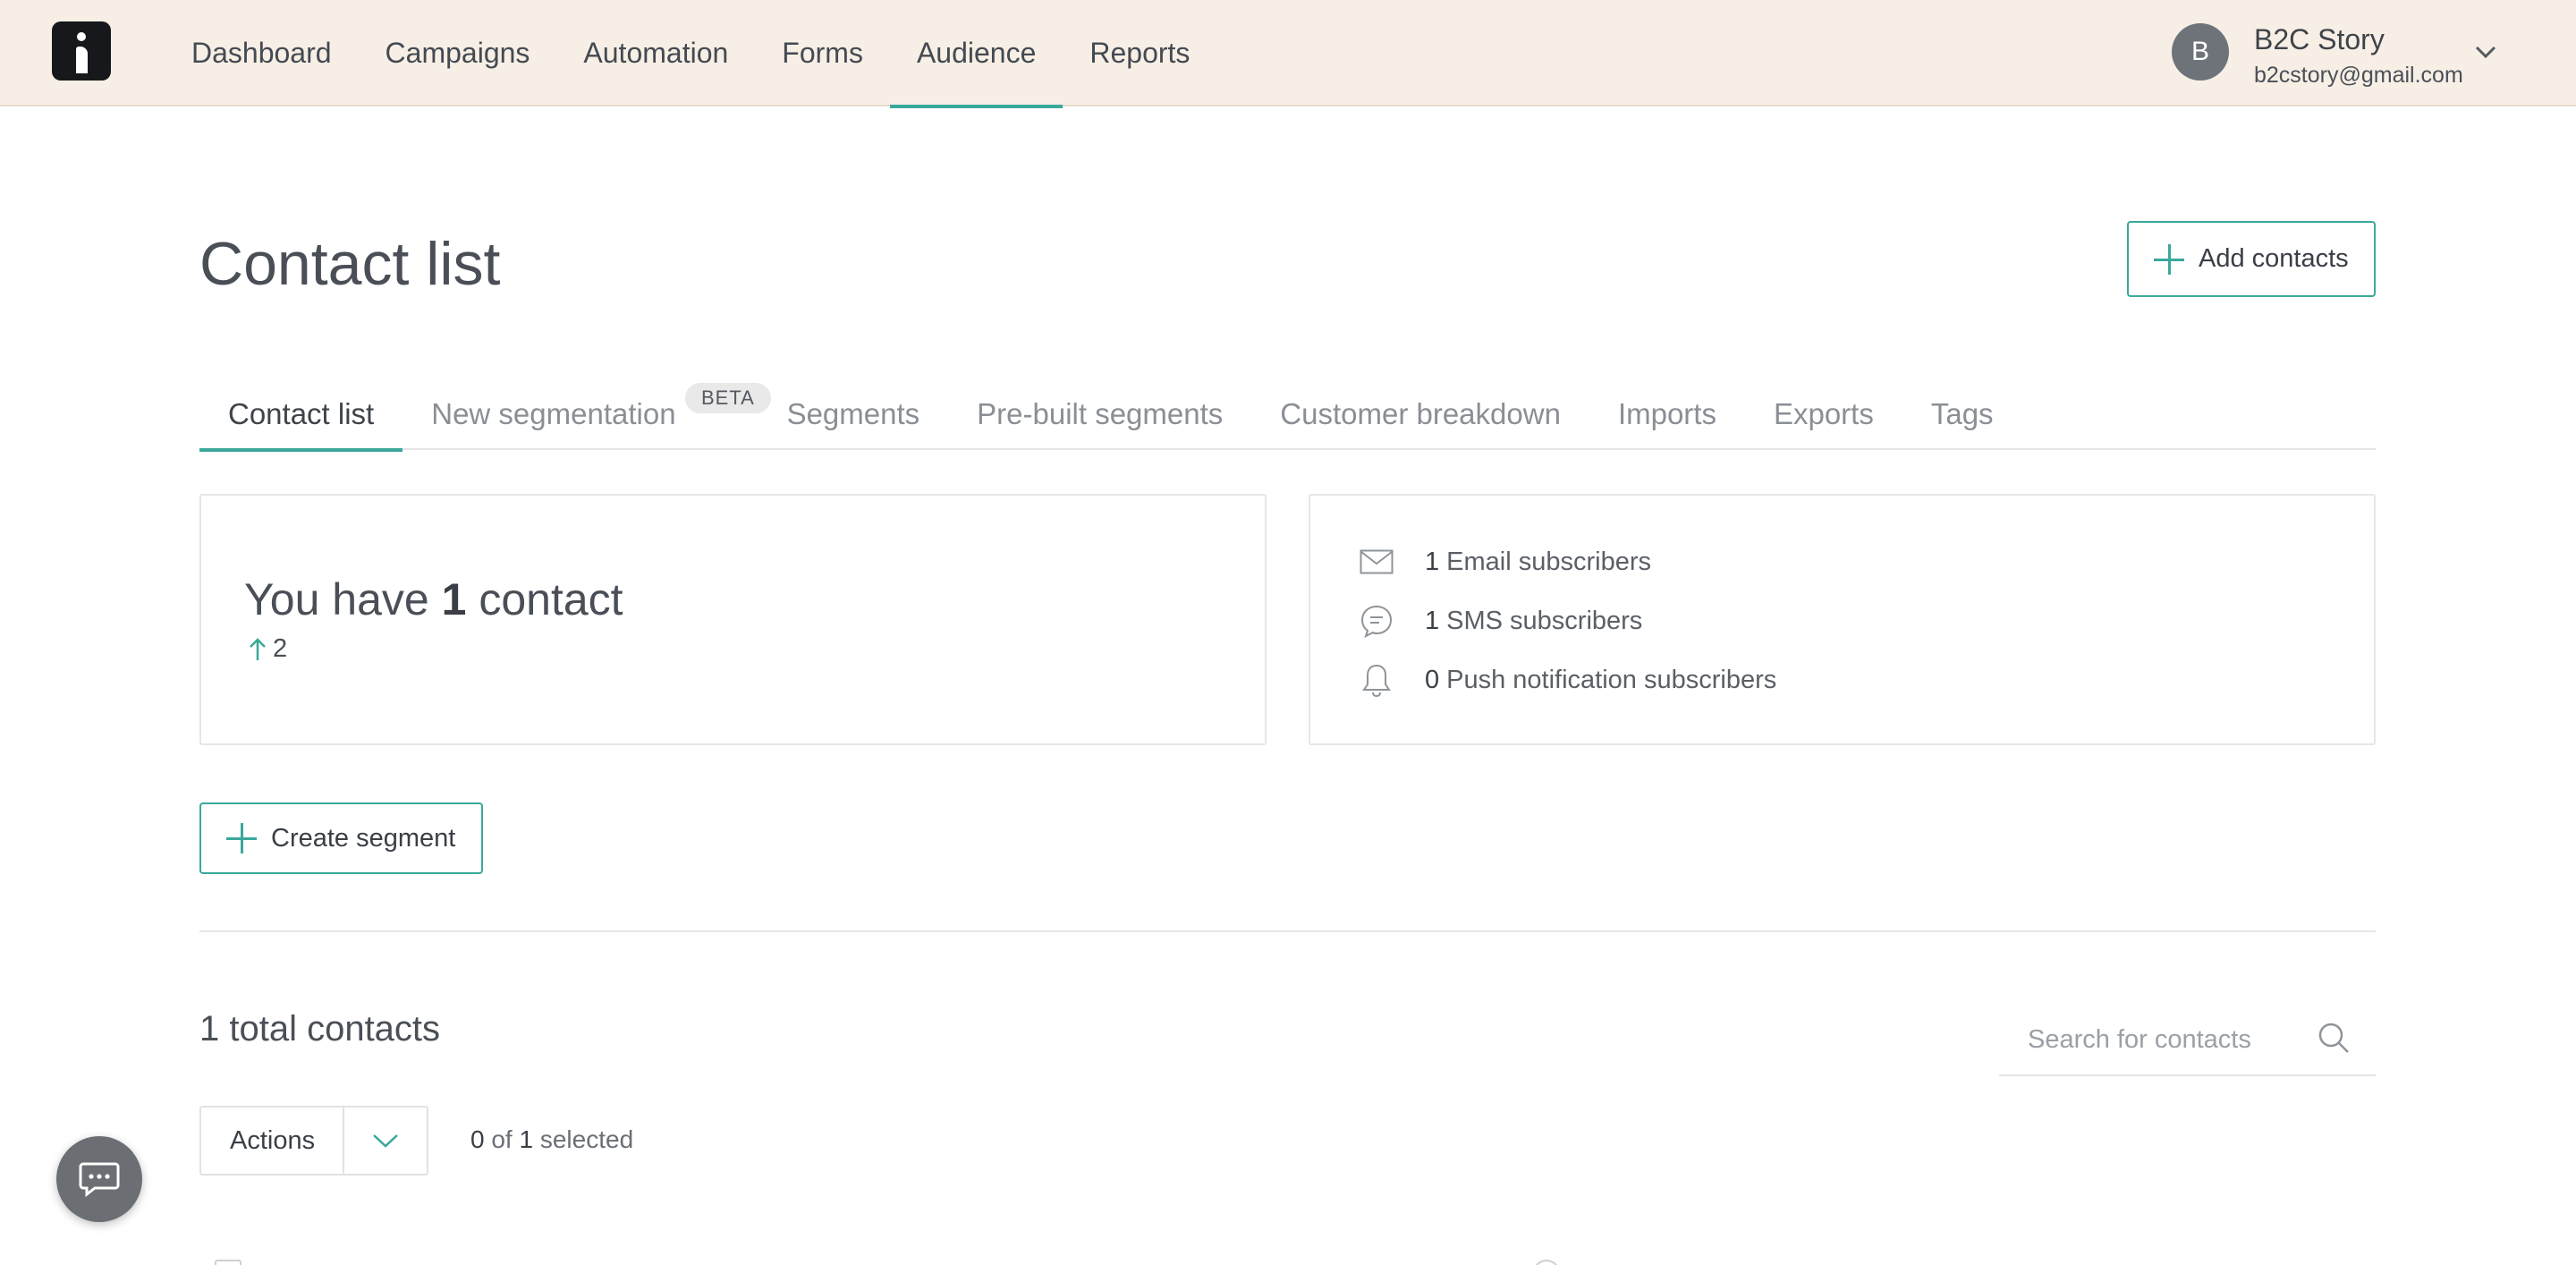 The image size is (2576, 1265). What do you see at coordinates (454, 599) in the screenshot?
I see `contact-count-value: 1` at bounding box center [454, 599].